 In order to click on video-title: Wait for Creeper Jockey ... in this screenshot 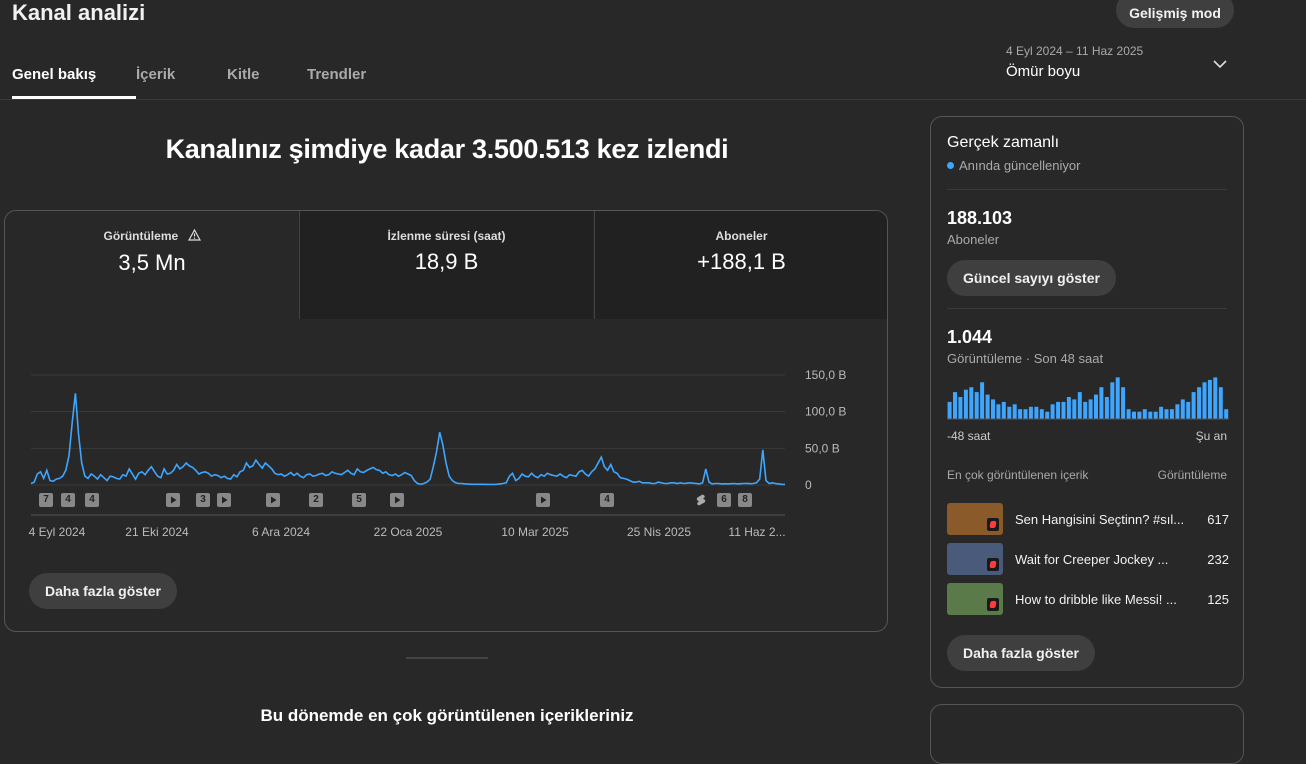, I will do `click(1092, 559)`.